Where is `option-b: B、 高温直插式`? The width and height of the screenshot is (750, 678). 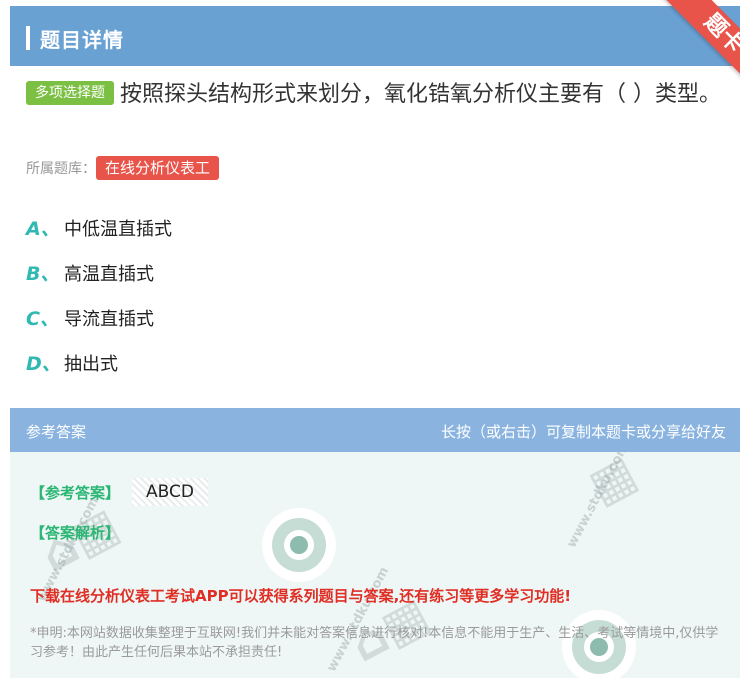 option-b: B、 高温直插式 is located at coordinates (90, 272).